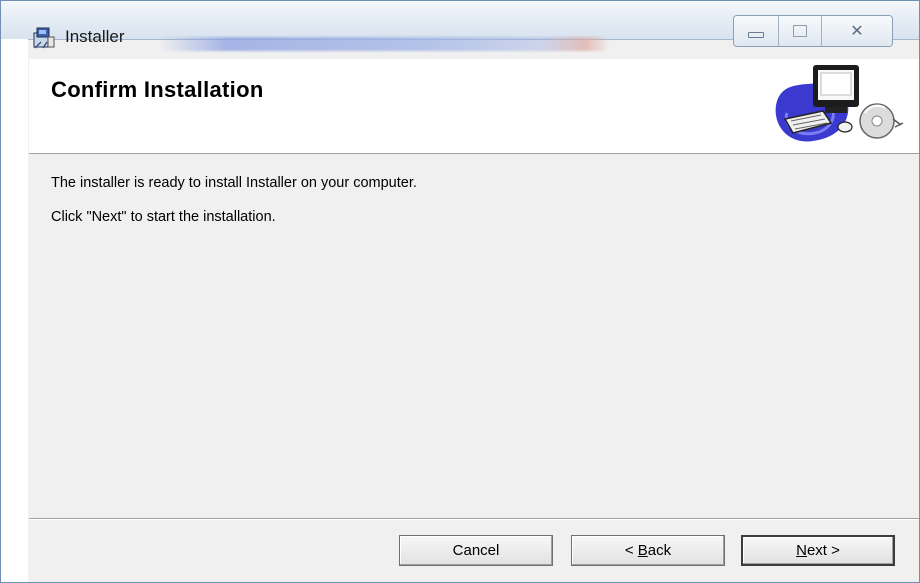 Image resolution: width=920 pixels, height=583 pixels. What do you see at coordinates (157, 89) in the screenshot?
I see `page-title: Confirm Installation` at bounding box center [157, 89].